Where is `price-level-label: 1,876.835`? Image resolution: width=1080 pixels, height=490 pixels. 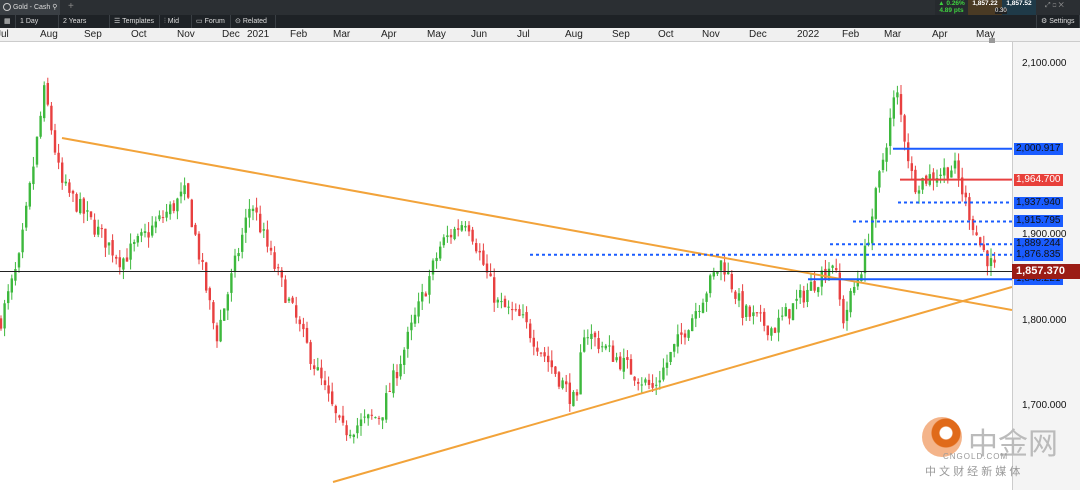 price-level-label: 1,876.835 is located at coordinates (1038, 254).